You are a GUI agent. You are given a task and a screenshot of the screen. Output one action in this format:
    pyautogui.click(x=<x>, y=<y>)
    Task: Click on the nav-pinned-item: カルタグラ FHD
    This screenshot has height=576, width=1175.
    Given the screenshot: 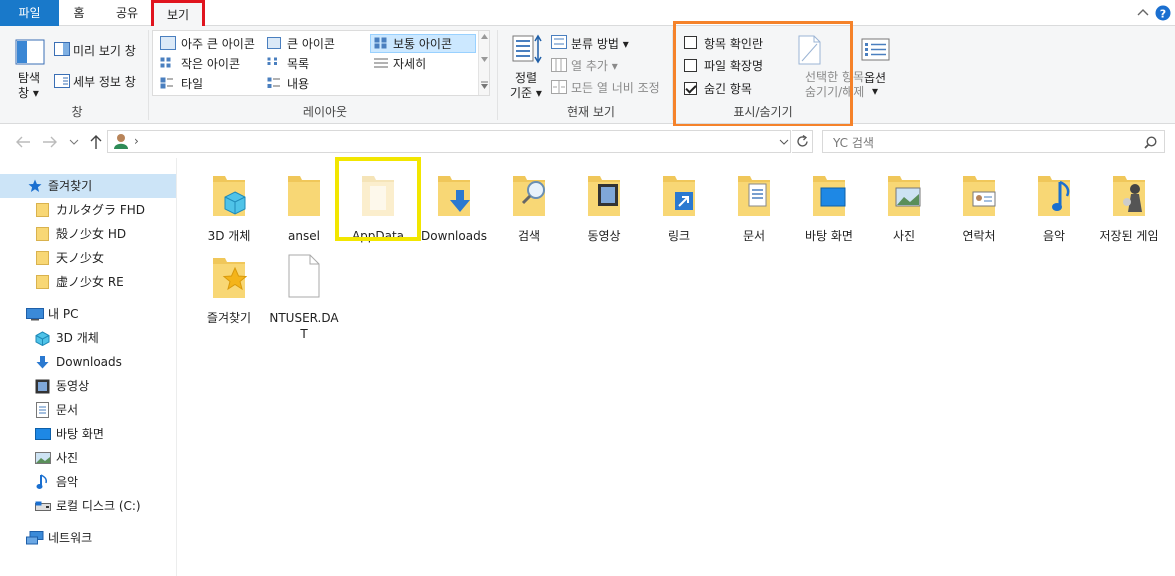 What is the action you would take?
    pyautogui.click(x=88, y=210)
    